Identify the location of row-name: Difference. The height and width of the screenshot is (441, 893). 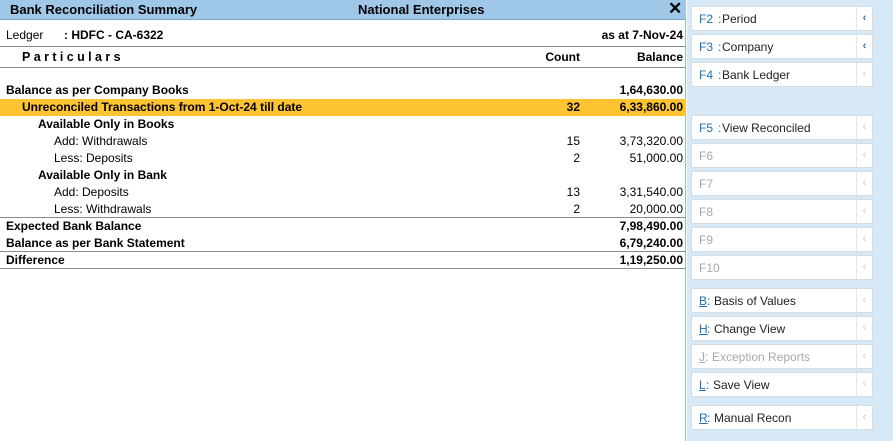
(35, 260).